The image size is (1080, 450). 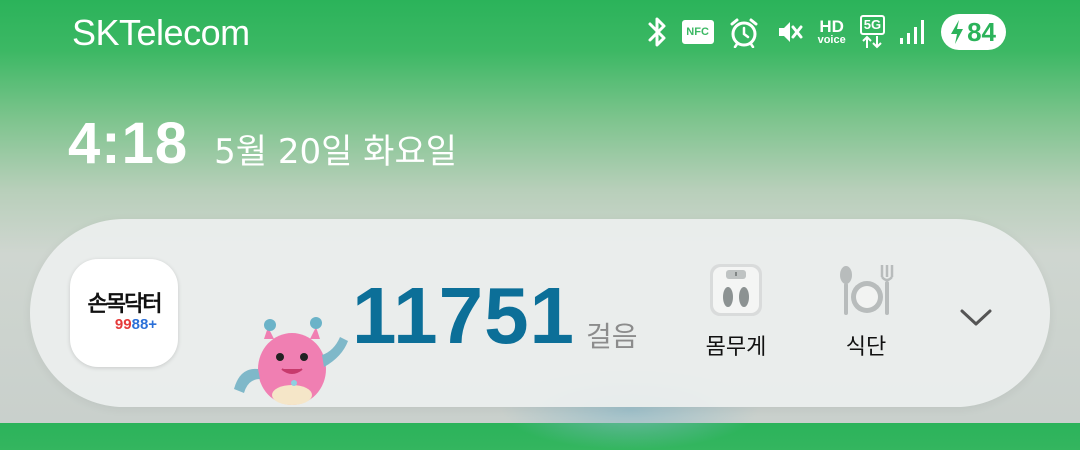 What do you see at coordinates (957, 32) in the screenshot?
I see `charging-bolt-icon` at bounding box center [957, 32].